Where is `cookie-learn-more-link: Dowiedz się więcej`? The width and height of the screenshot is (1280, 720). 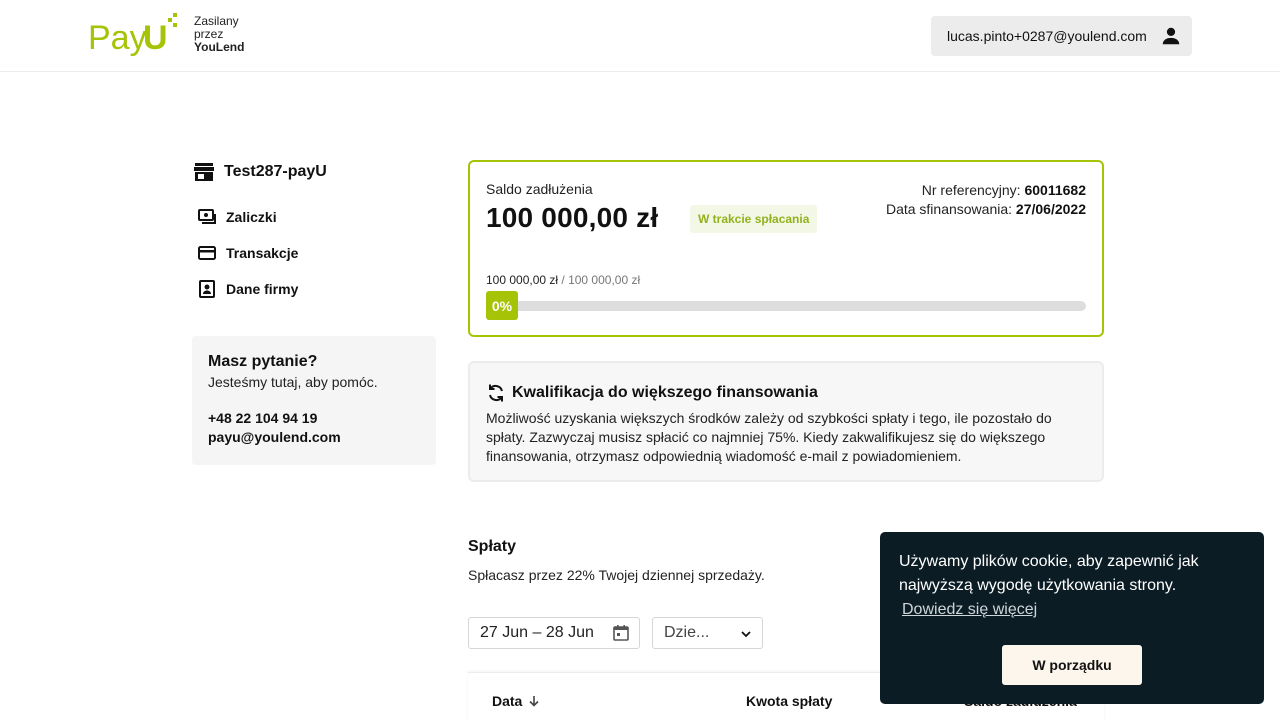
cookie-learn-more-link: Dowiedz się więcej is located at coordinates (969, 610).